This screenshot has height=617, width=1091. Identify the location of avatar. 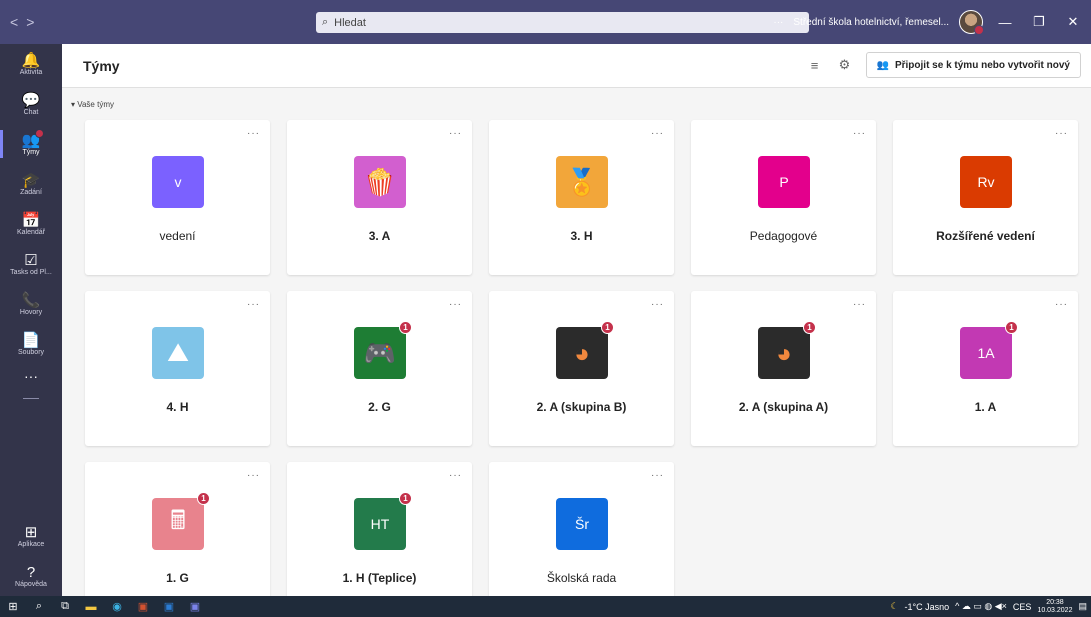
(971, 22).